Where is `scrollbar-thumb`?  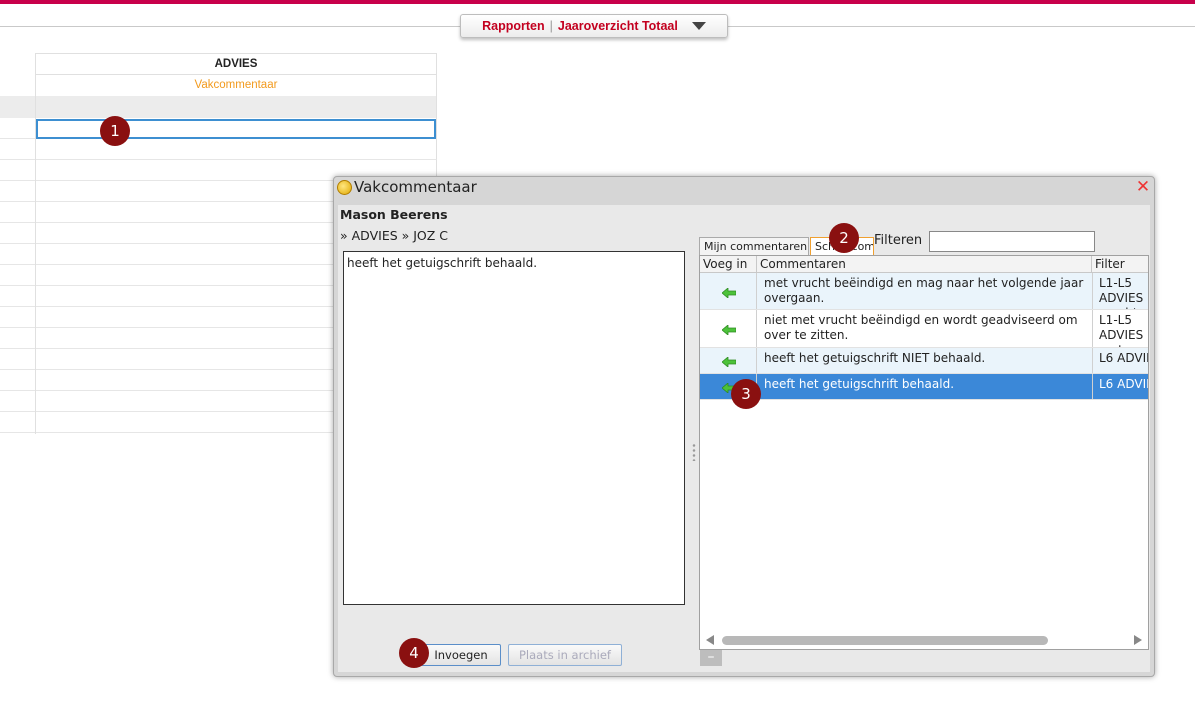 scrollbar-thumb is located at coordinates (885, 640).